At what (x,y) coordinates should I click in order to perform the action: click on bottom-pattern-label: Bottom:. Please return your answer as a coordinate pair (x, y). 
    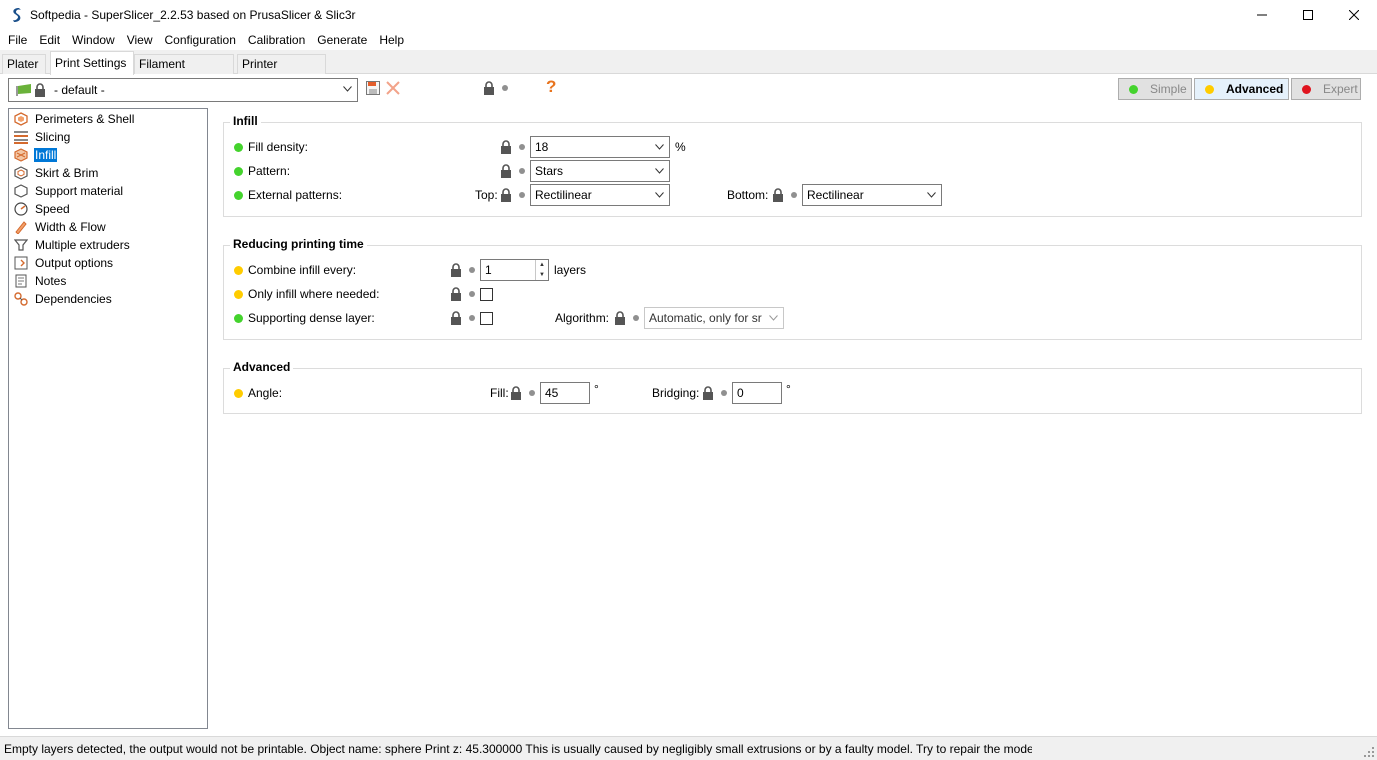
    Looking at the image, I should click on (748, 195).